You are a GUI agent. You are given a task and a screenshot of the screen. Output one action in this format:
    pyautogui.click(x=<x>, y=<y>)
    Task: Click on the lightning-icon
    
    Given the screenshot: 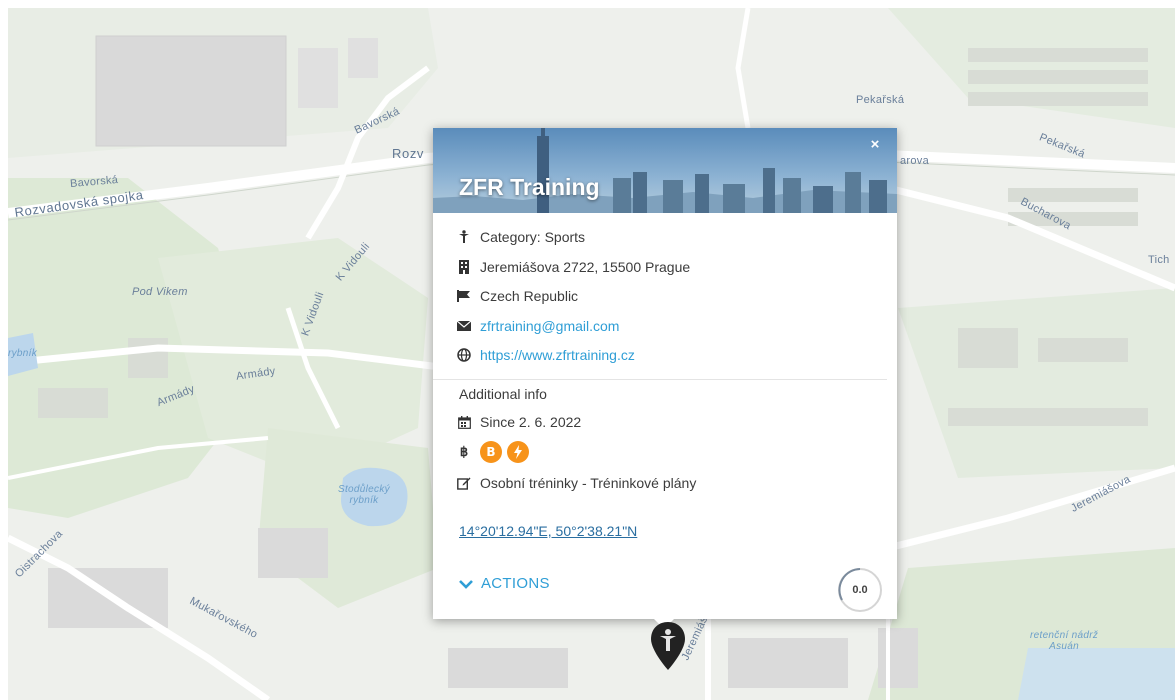 What is the action you would take?
    pyautogui.click(x=518, y=452)
    